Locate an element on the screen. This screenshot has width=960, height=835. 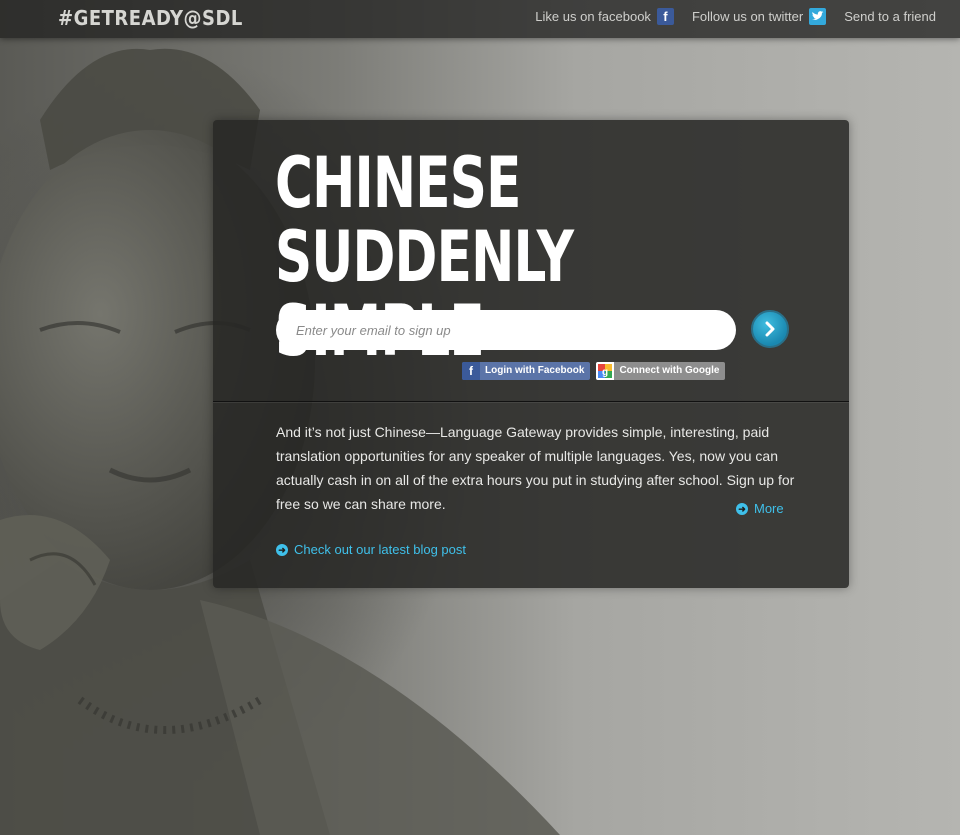
send-to-friend-label: Send to a friend is located at coordinates (890, 16).